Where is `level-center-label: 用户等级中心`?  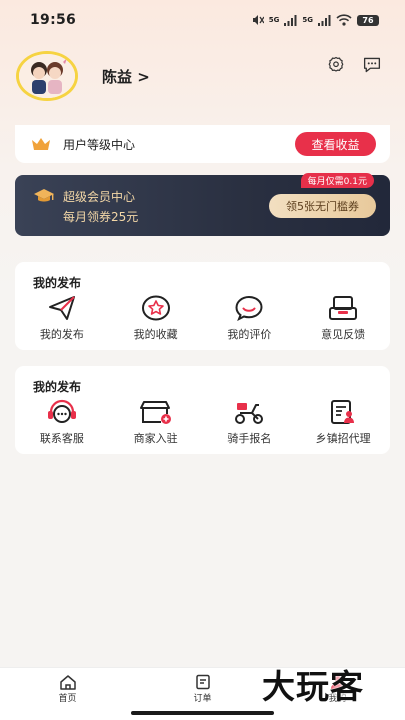
level-center-label: 用户等级中心 is located at coordinates (99, 144).